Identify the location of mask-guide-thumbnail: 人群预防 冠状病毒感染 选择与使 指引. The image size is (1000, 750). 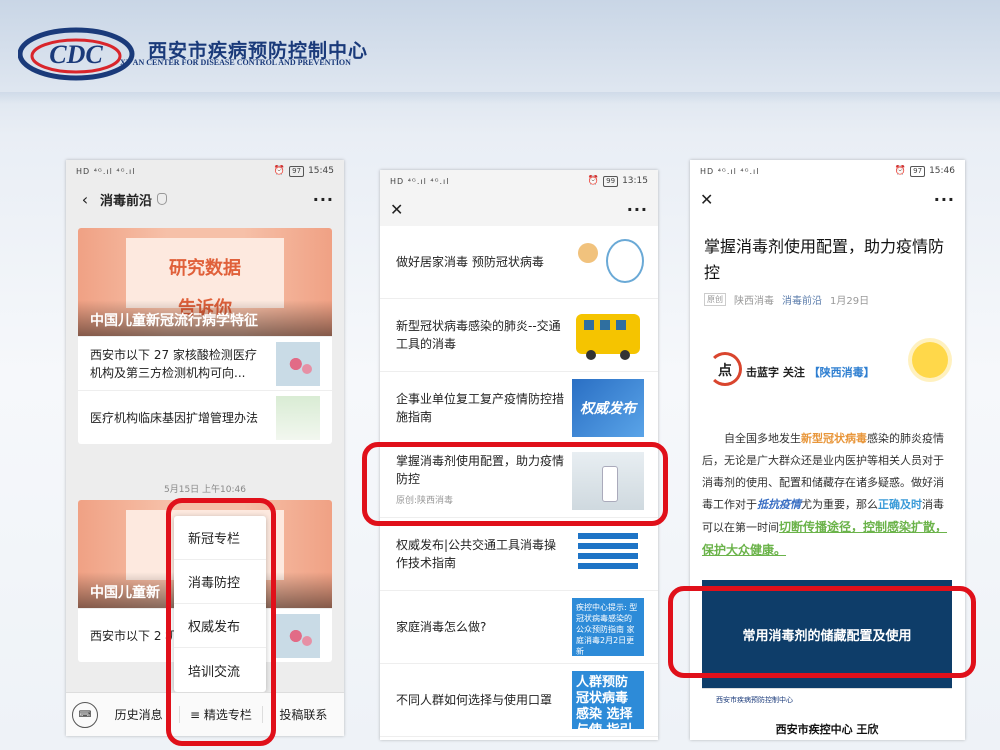
(608, 700).